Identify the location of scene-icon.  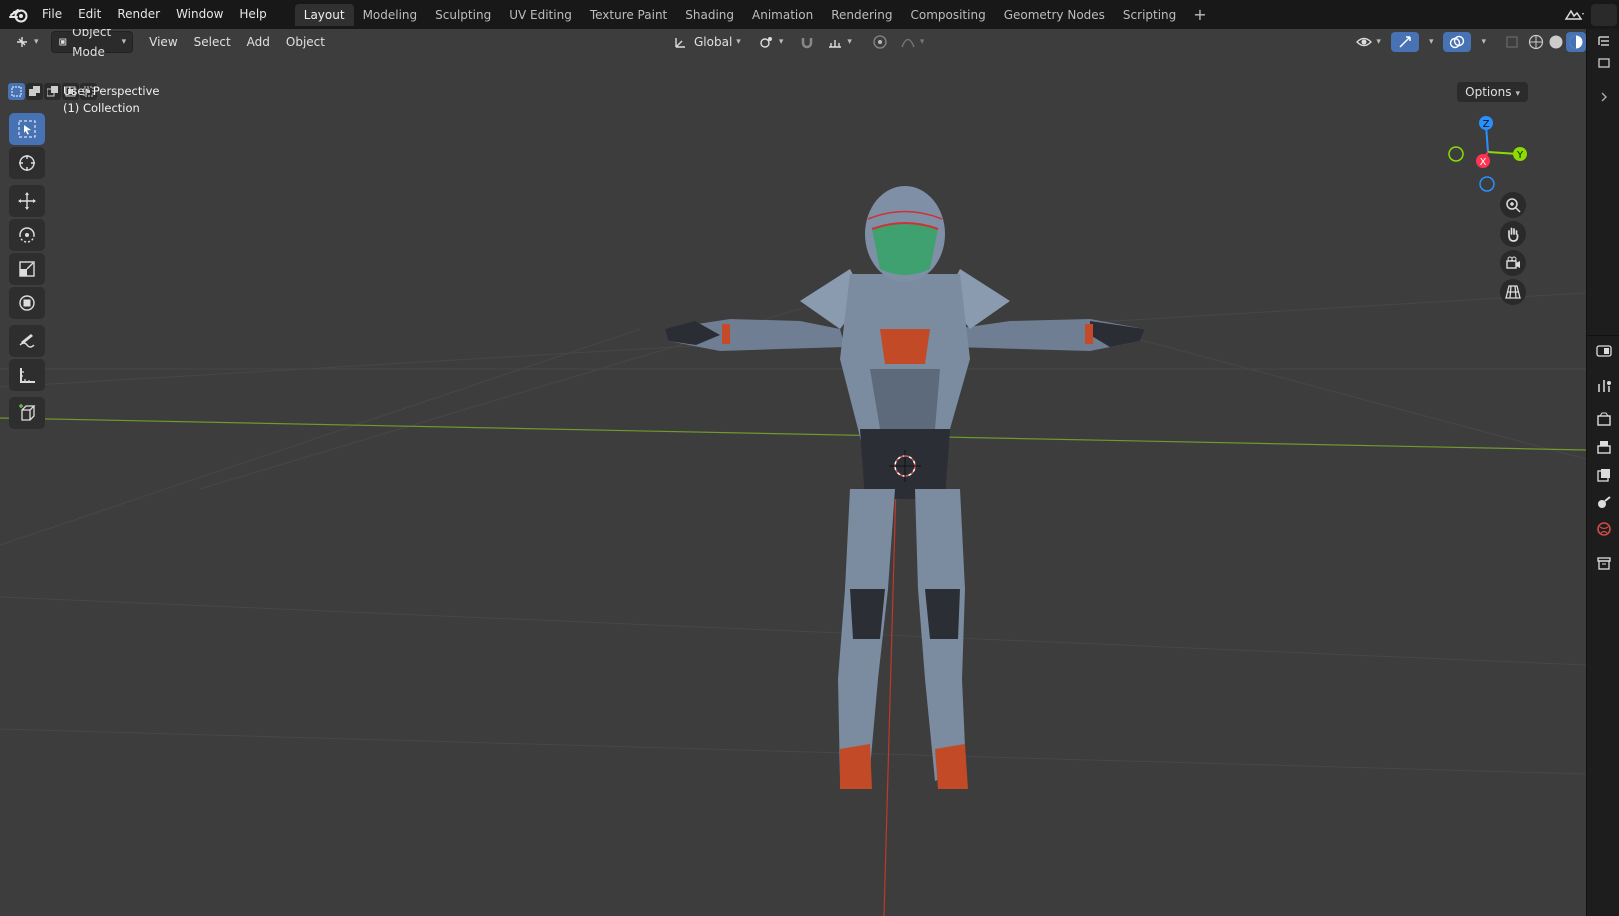
(1574, 15).